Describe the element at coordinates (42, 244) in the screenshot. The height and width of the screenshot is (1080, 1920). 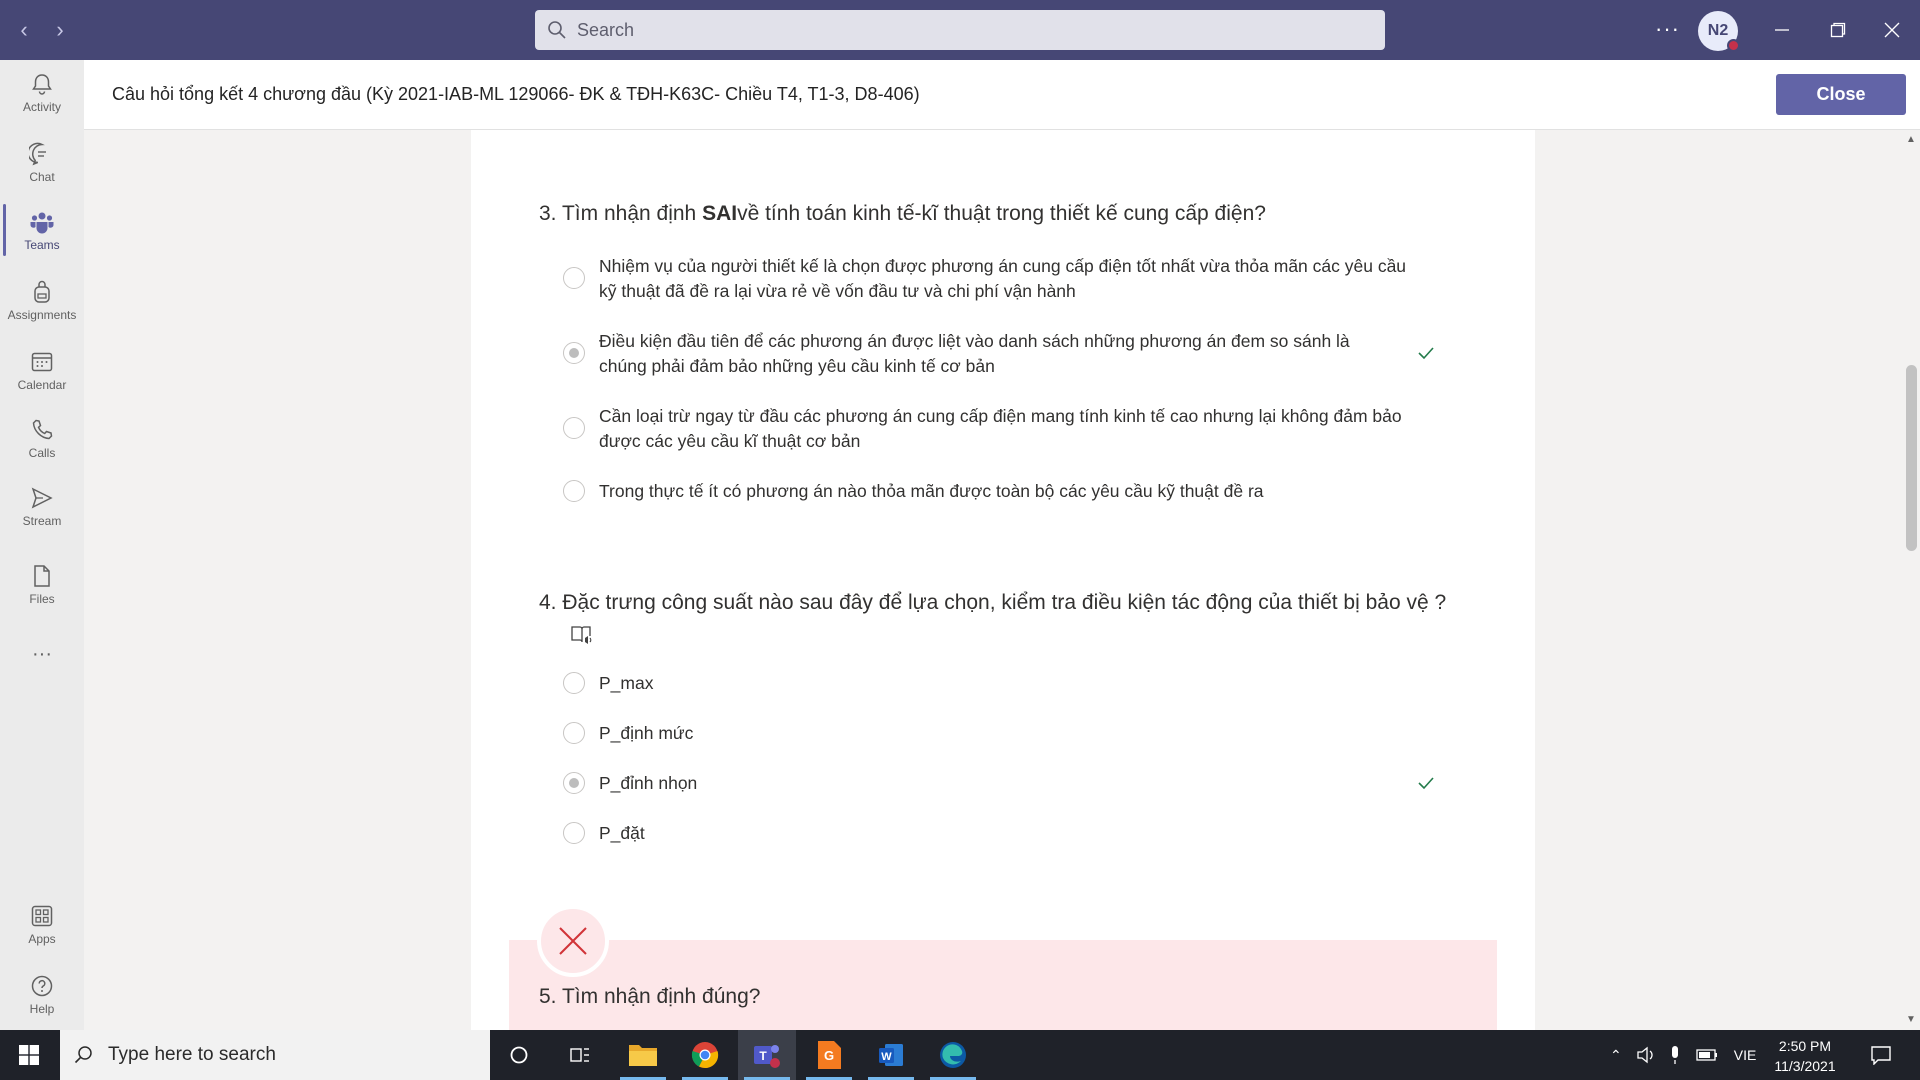
I see `rail-label: Teams` at that location.